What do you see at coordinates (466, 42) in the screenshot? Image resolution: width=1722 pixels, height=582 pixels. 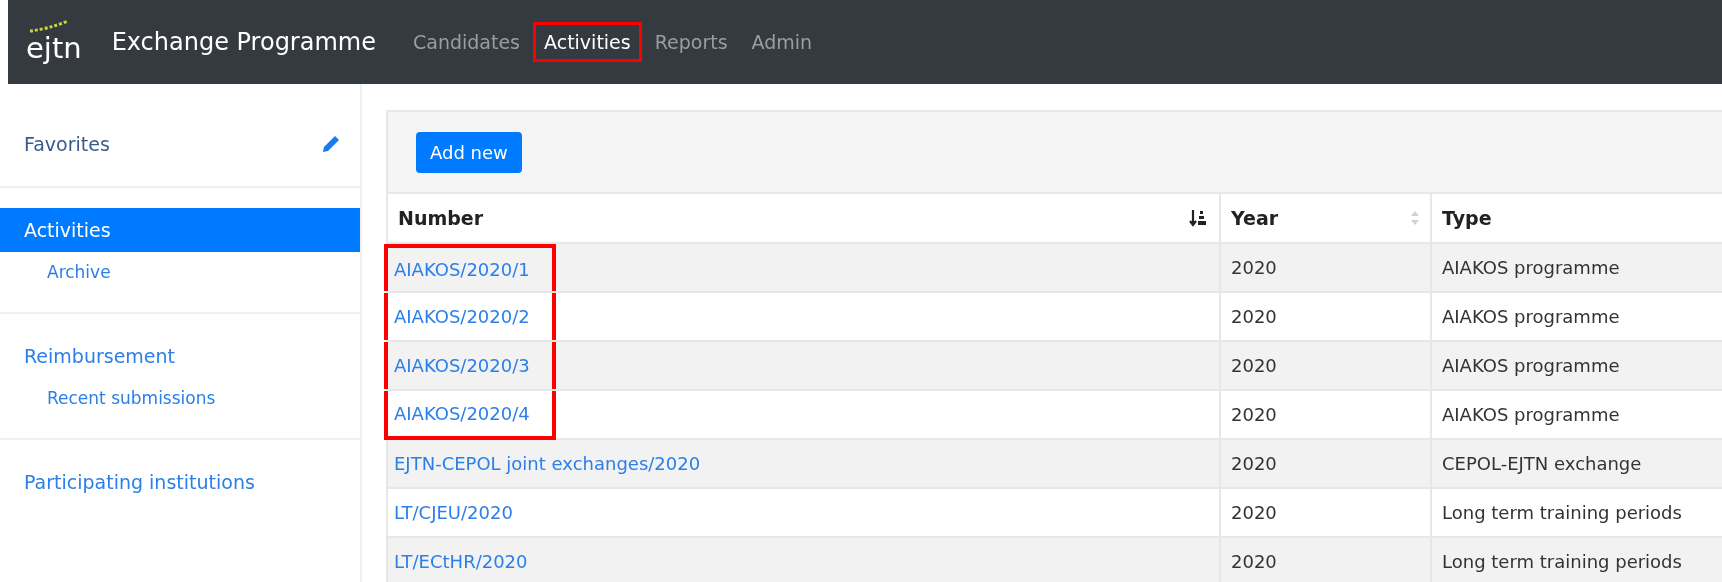 I see `nav-link: Candidates` at bounding box center [466, 42].